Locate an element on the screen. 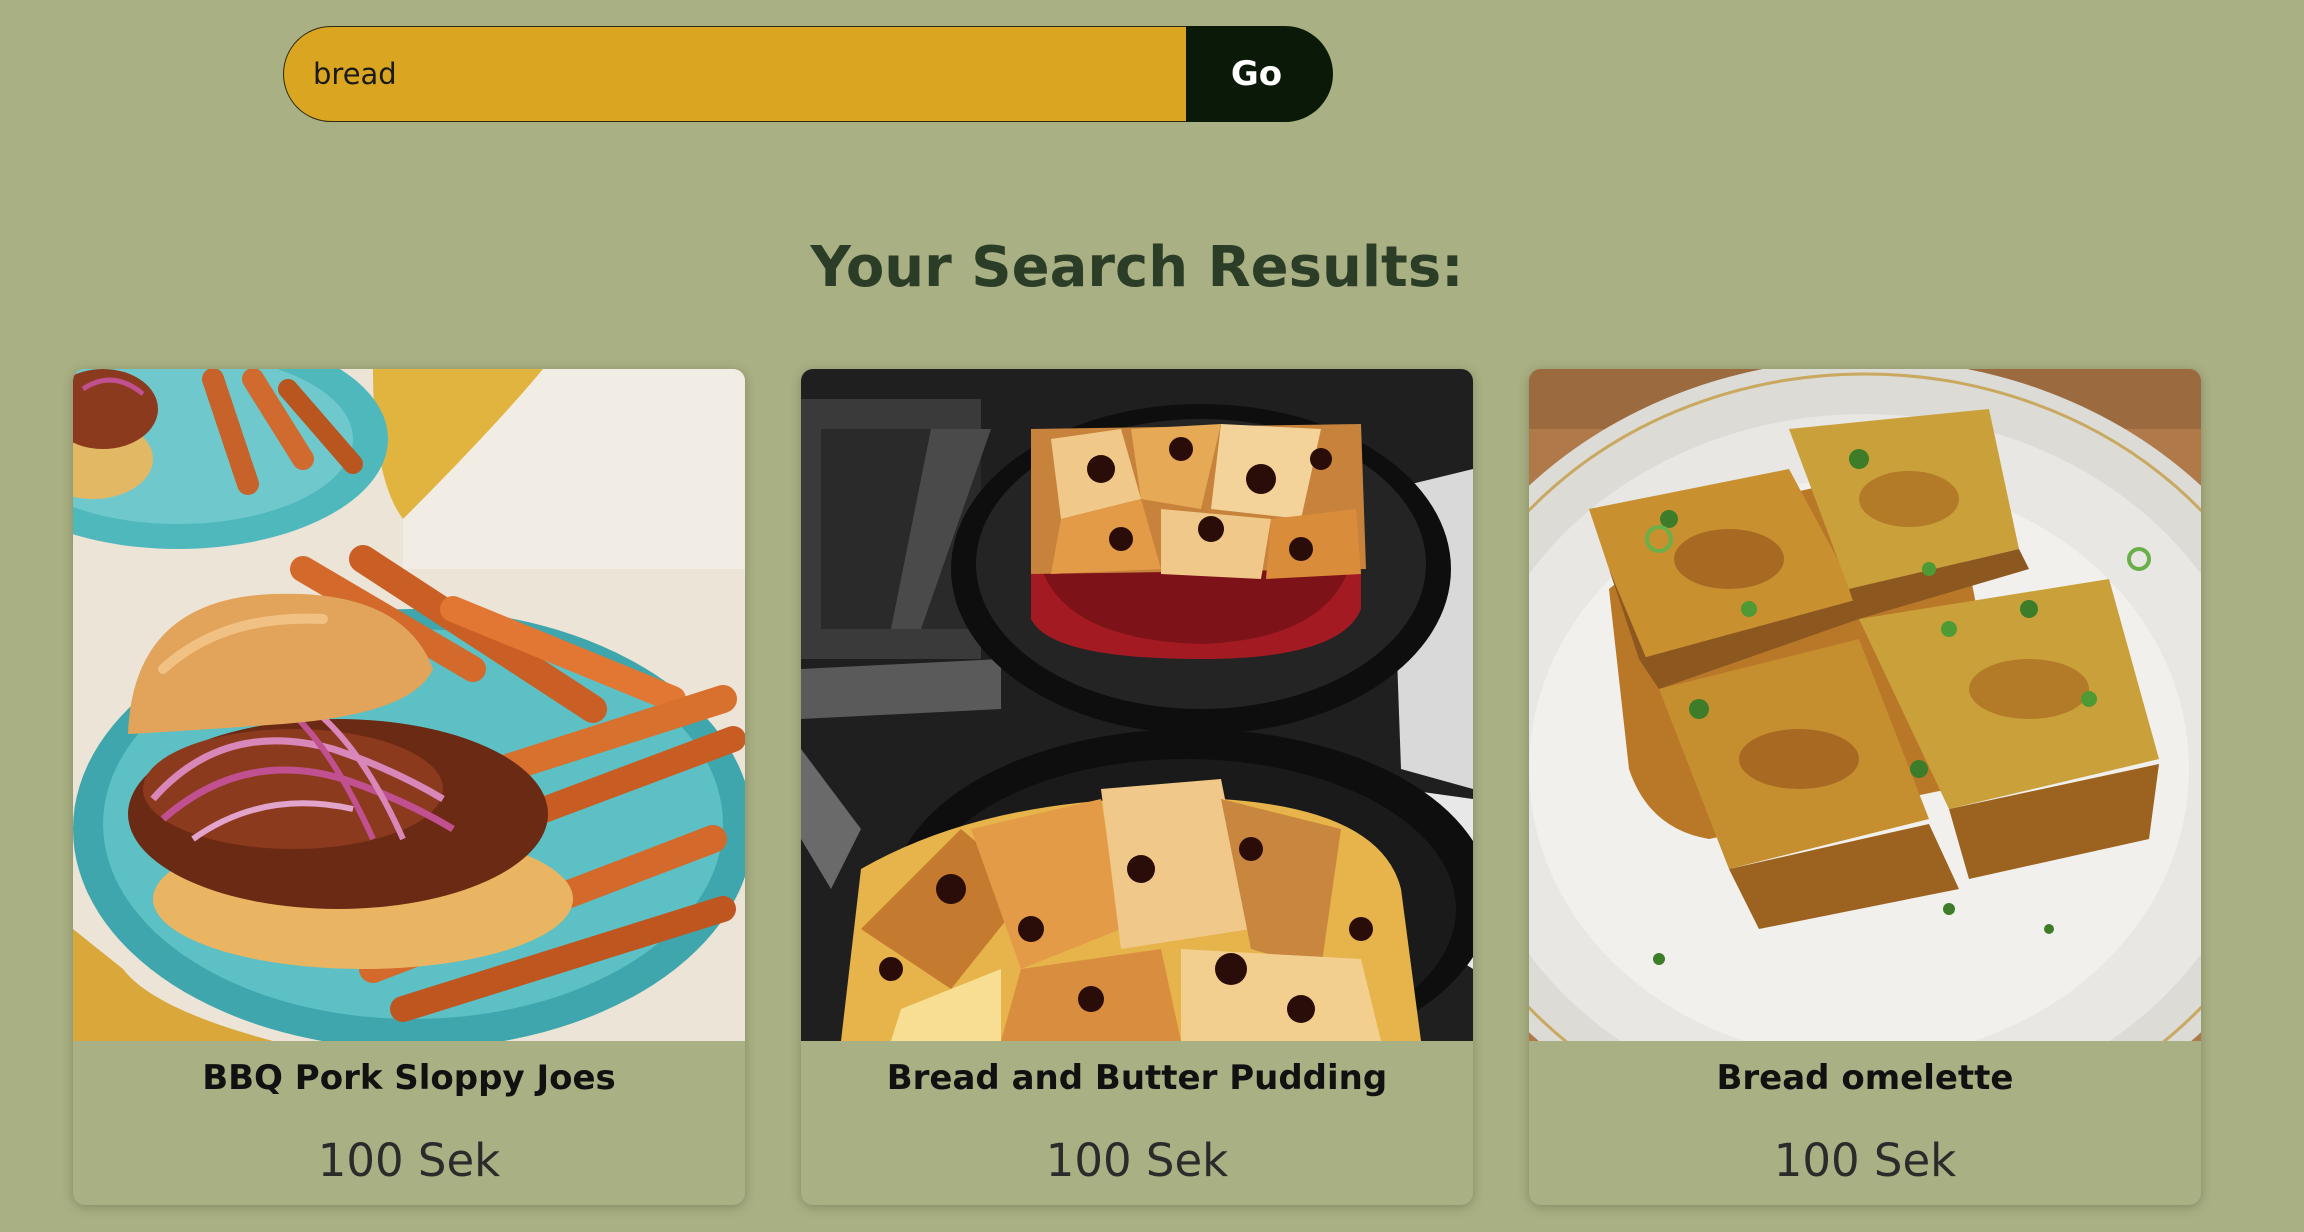 The height and width of the screenshot is (1232, 2304). search-input is located at coordinates (734, 74).